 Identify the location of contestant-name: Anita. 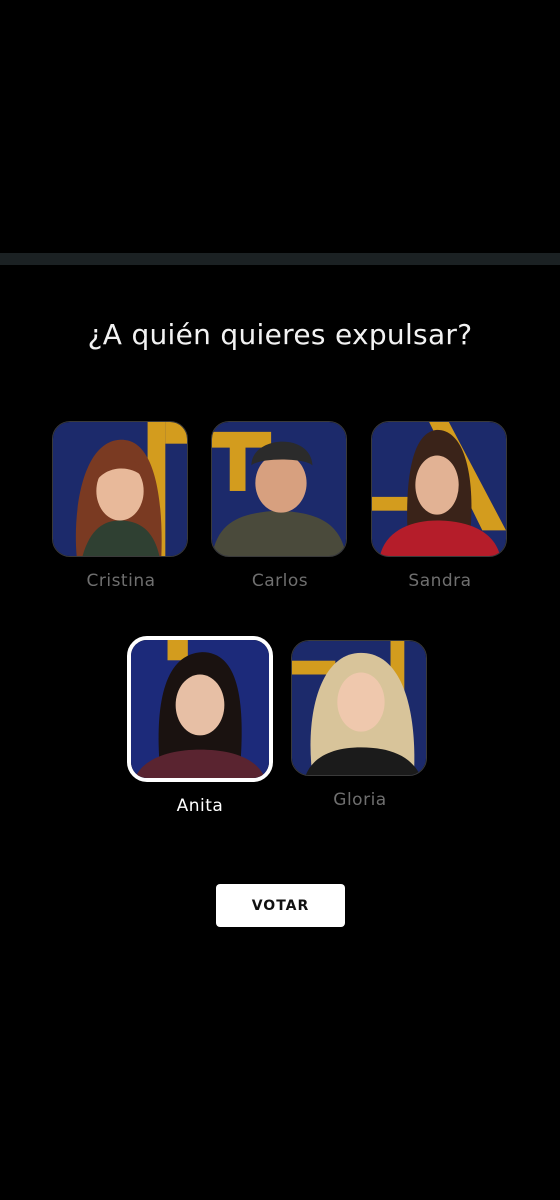
(200, 806).